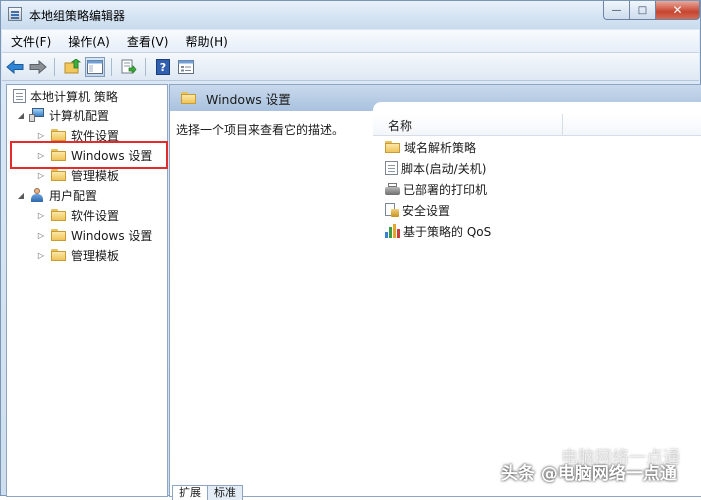 This screenshot has width=701, height=500. I want to click on tree-user-windows: ▷ Windows 设置, so click(94, 235).